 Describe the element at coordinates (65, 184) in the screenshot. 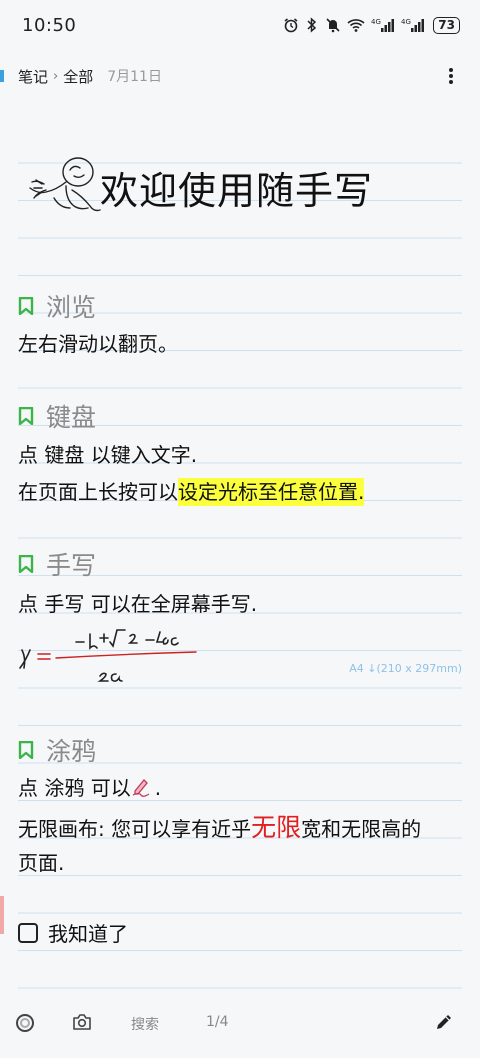

I see `doodle-sketch-icon` at that location.